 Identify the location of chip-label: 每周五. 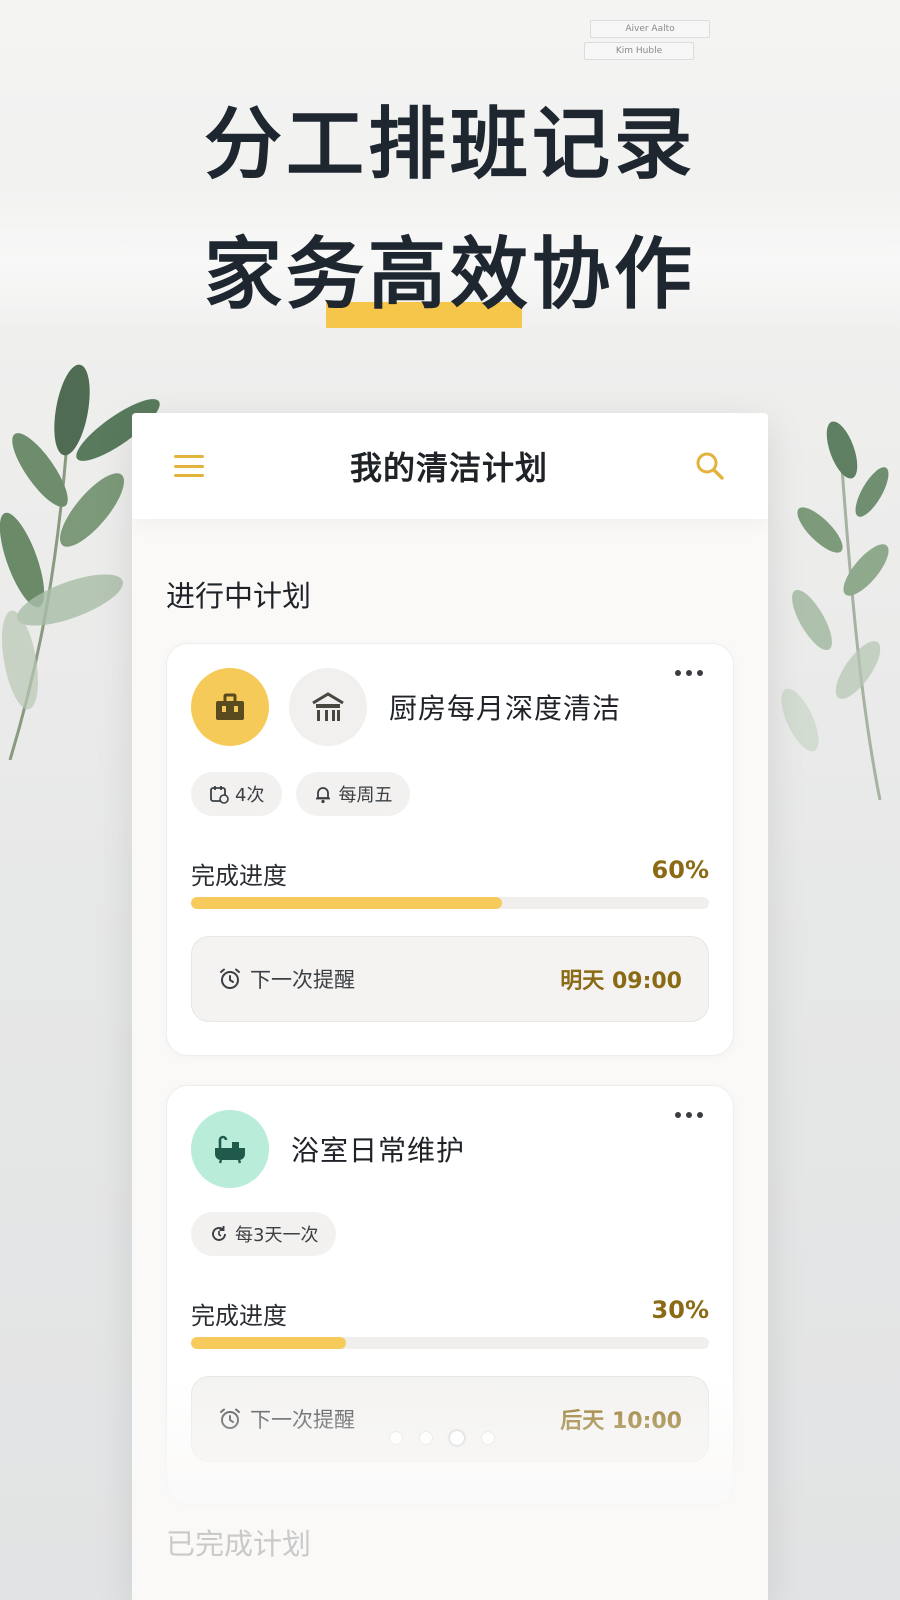
(365, 795).